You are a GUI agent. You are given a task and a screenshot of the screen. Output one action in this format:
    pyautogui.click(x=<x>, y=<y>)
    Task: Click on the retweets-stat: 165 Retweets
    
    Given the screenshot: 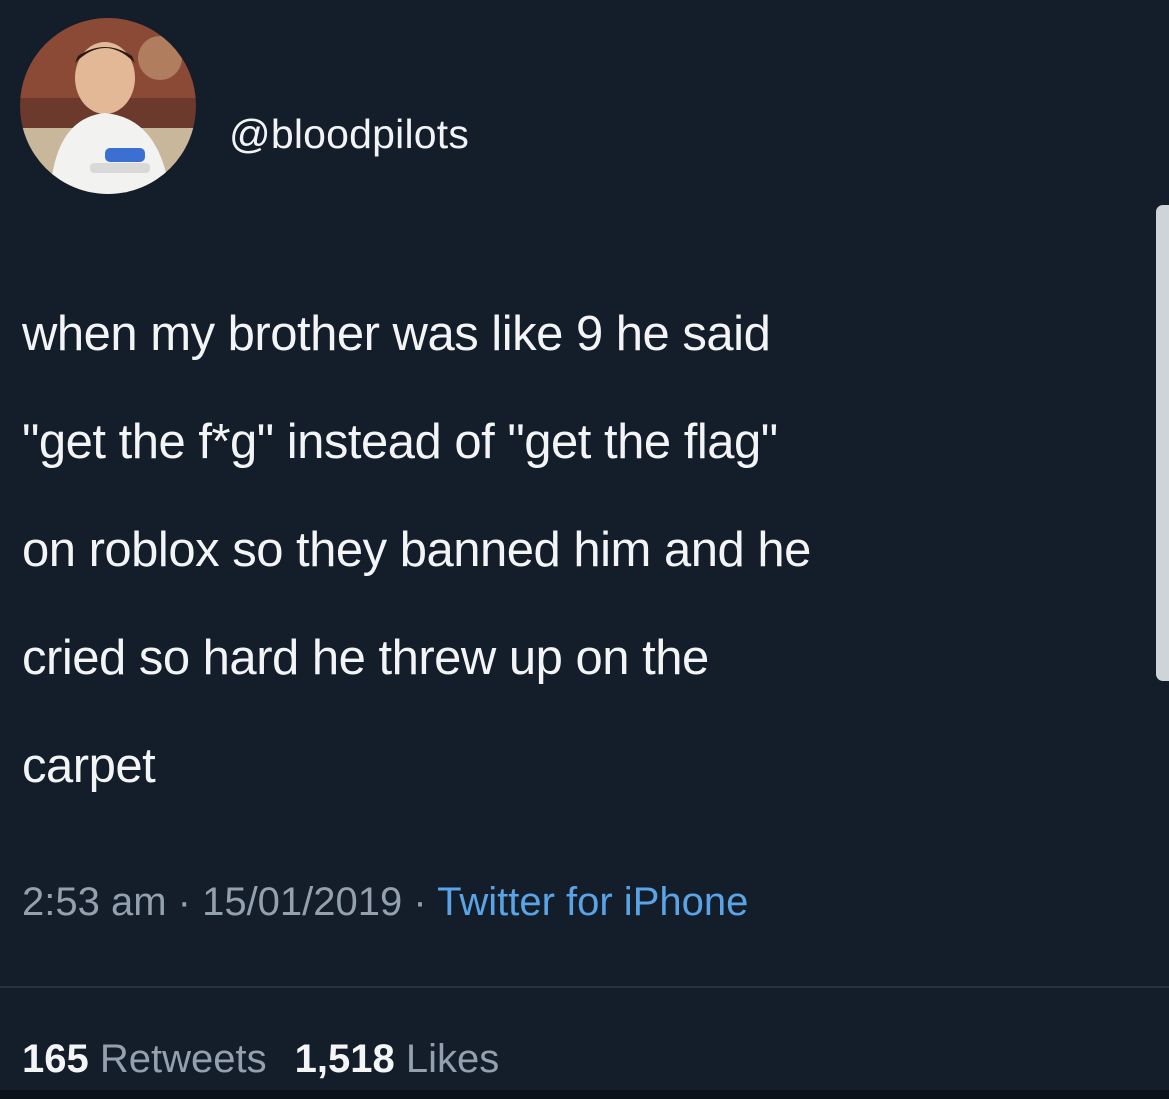 What is the action you would take?
    pyautogui.click(x=144, y=1059)
    